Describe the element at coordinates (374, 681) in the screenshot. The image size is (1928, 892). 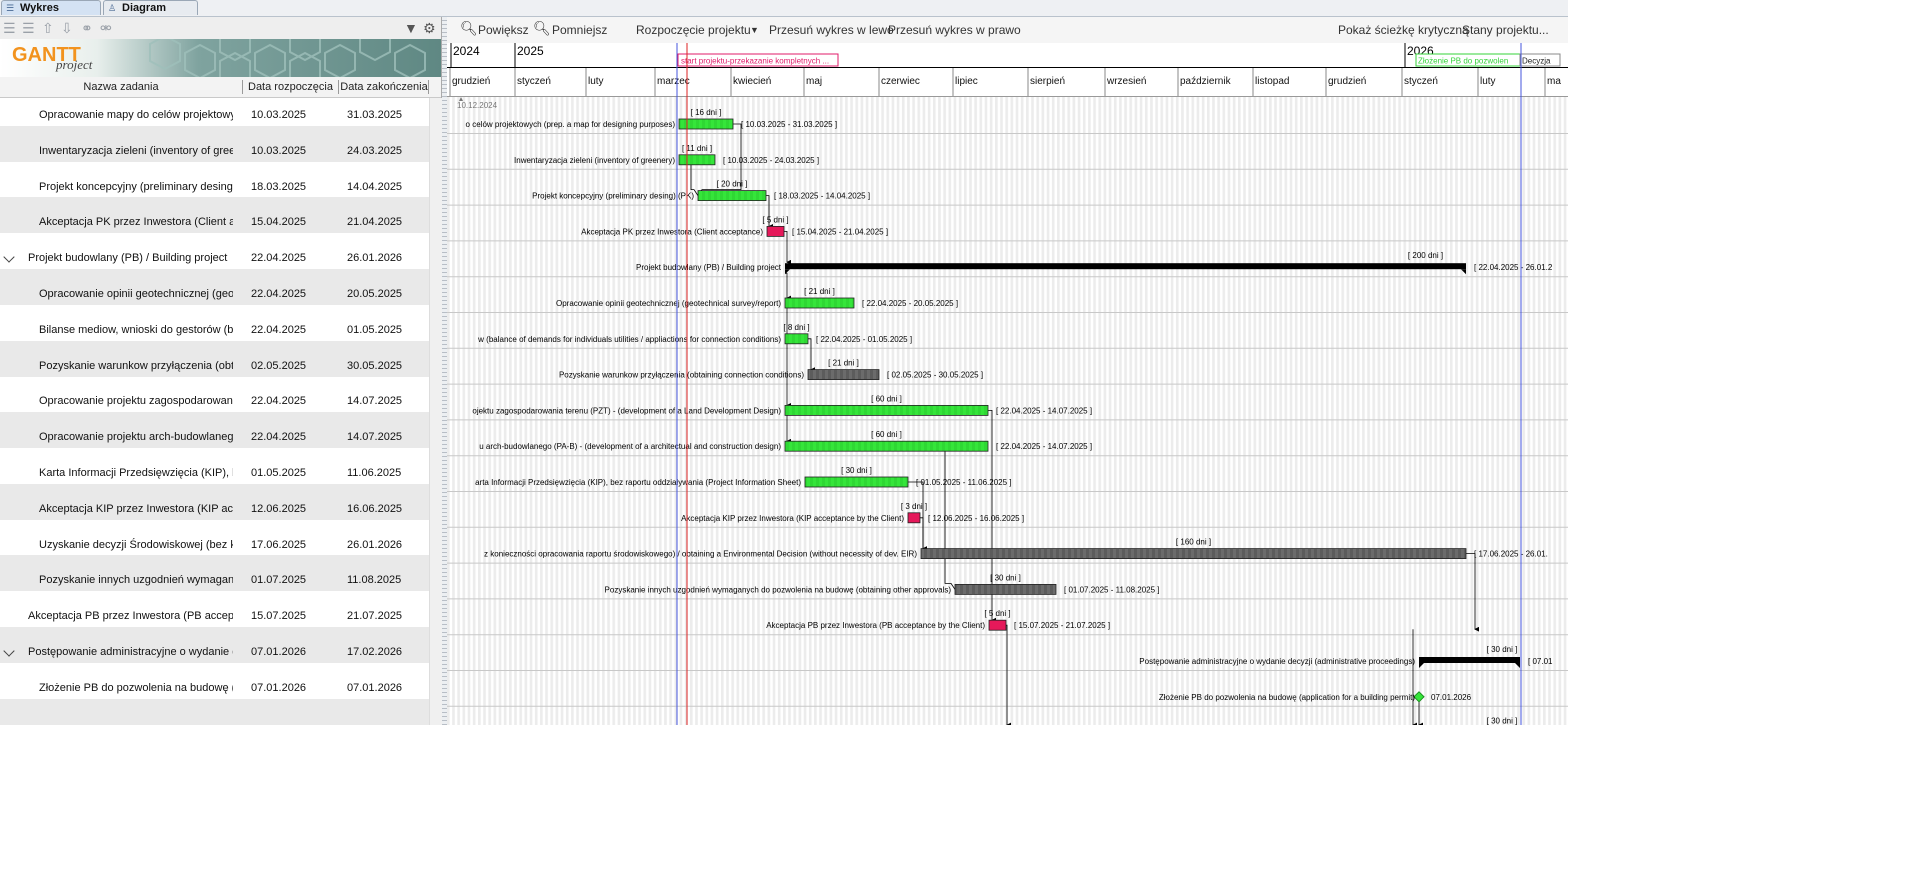
I see `task-end-date: 07.01.2026` at that location.